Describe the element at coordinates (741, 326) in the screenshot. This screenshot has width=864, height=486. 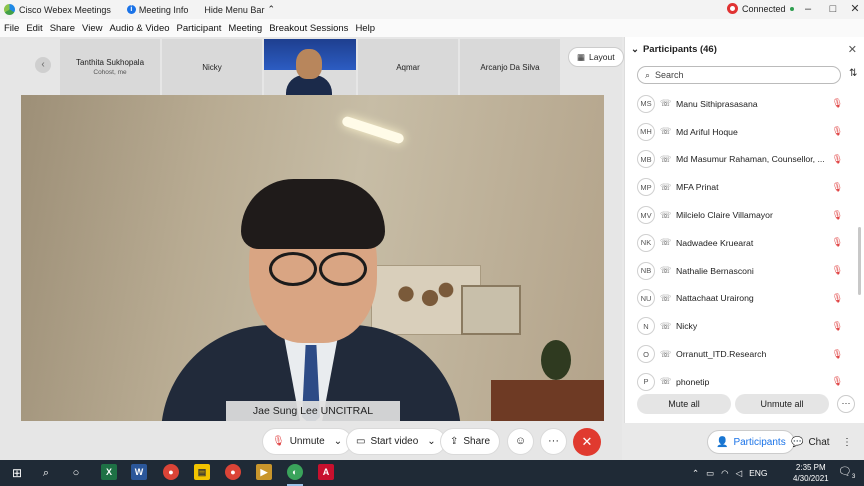
I see `participant-row: N ☏ Nicky 🎙` at that location.